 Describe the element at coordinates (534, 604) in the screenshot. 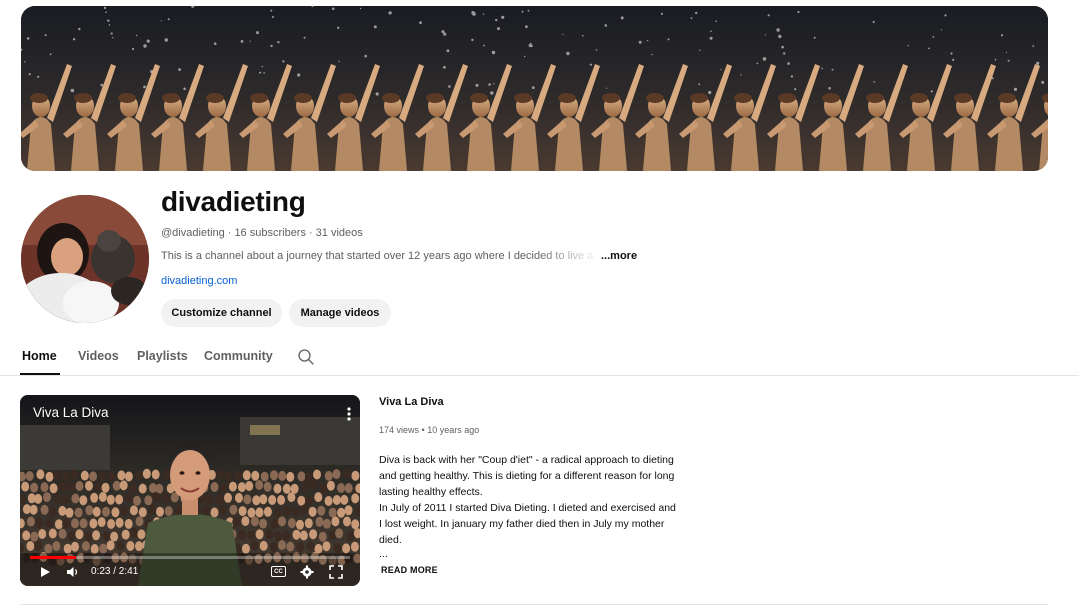

I see `section-divider` at that location.